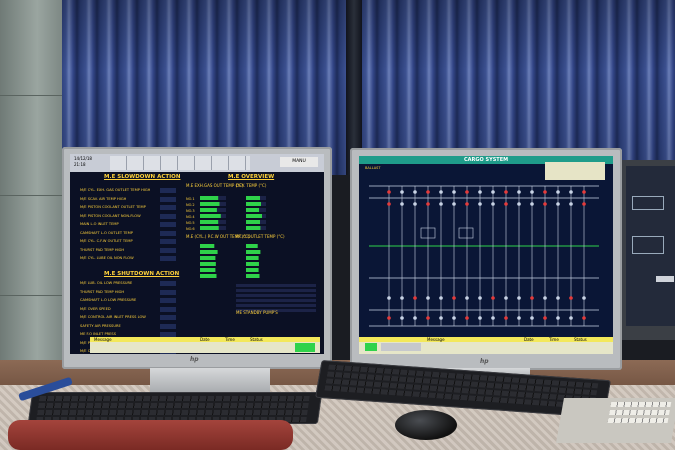 Image resolution: width=675 pixels, height=450 pixels. Describe the element at coordinates (371, 347) in the screenshot. I see `r-ack-button` at that location.